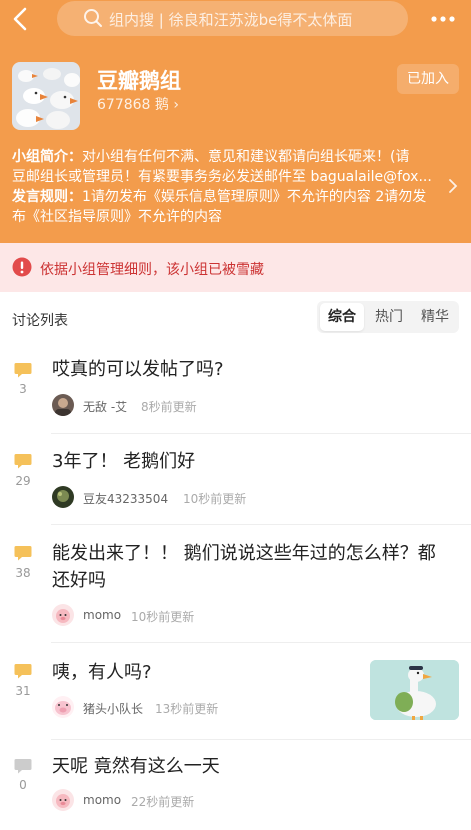 This screenshot has width=471, height=830. What do you see at coordinates (47, 157) in the screenshot?
I see `intro-label: 小组简介：` at bounding box center [47, 157].